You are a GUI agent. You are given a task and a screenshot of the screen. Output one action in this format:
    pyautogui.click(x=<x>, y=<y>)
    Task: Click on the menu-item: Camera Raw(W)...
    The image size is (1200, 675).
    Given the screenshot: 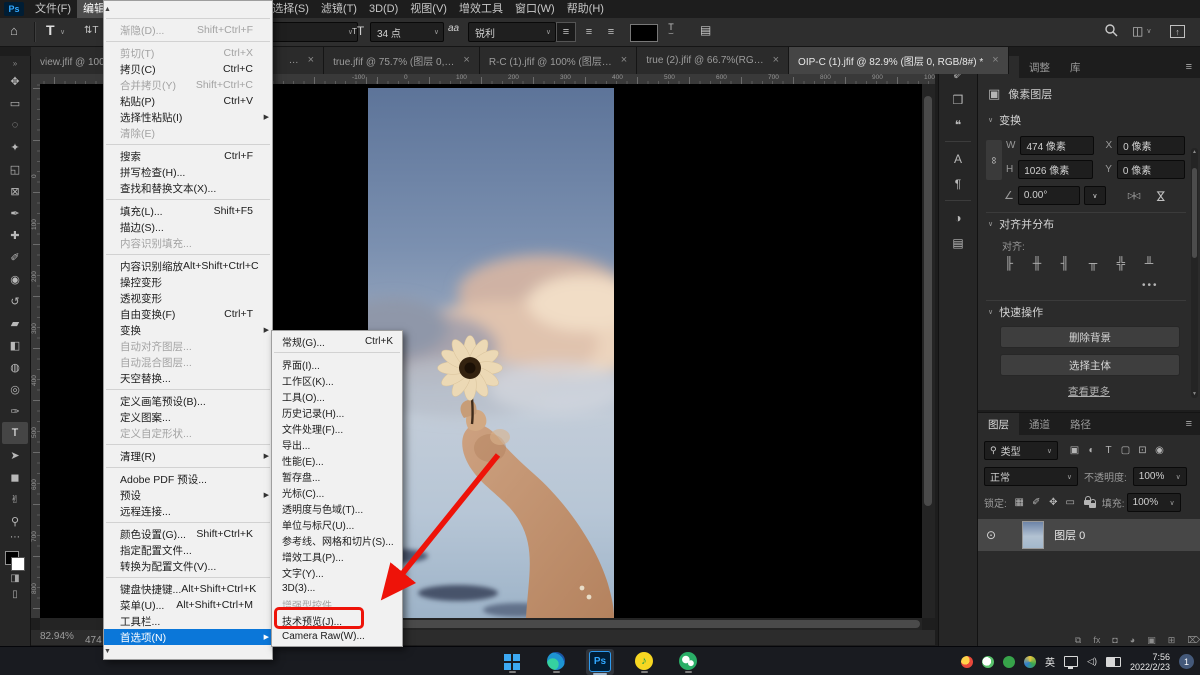 What is the action you would take?
    pyautogui.click(x=337, y=636)
    